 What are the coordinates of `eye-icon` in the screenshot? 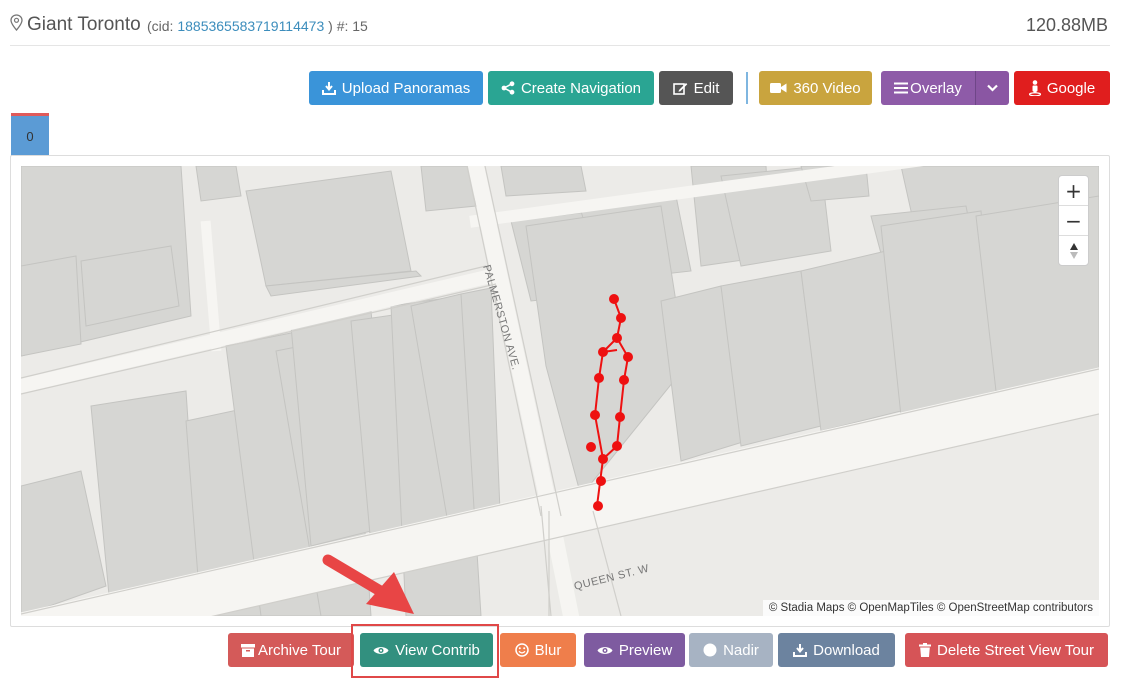 It's located at (605, 650).